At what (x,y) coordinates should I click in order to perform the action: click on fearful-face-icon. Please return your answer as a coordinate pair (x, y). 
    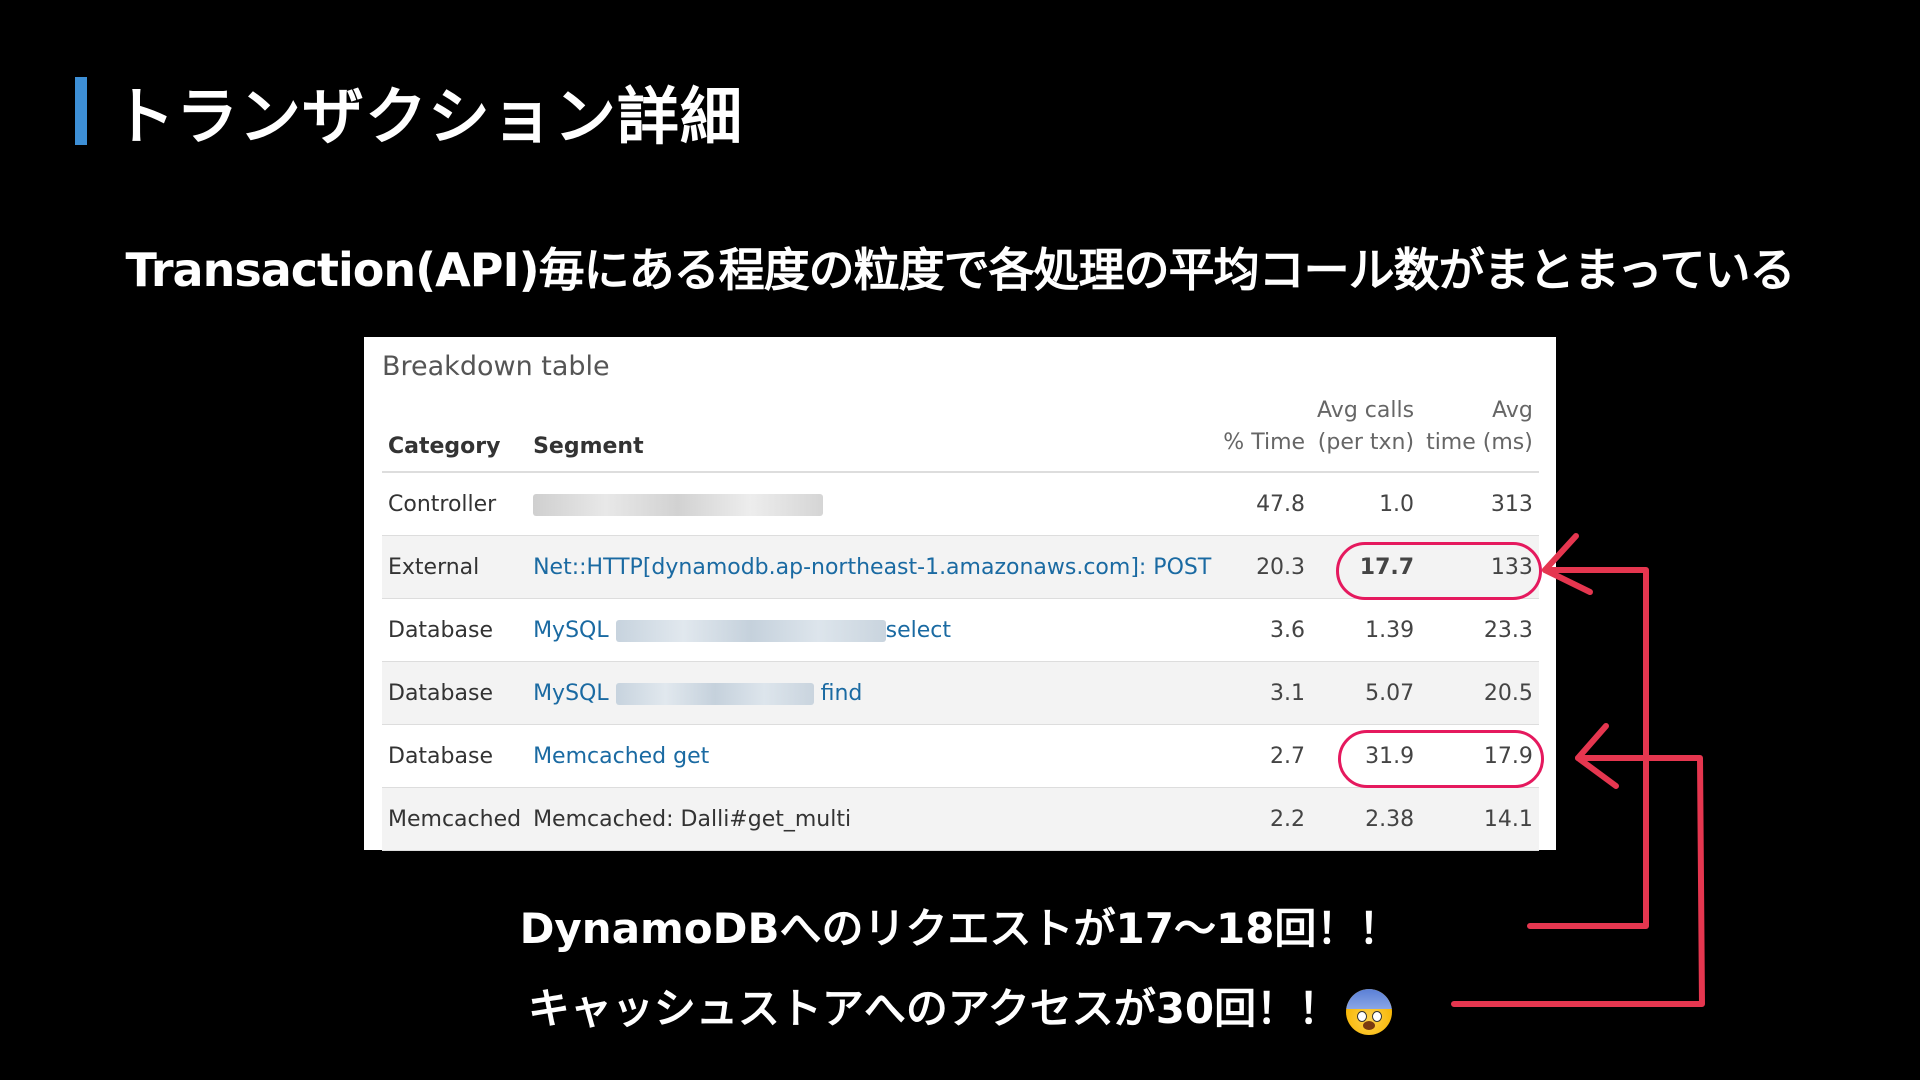
    Looking at the image, I should click on (1369, 1011).